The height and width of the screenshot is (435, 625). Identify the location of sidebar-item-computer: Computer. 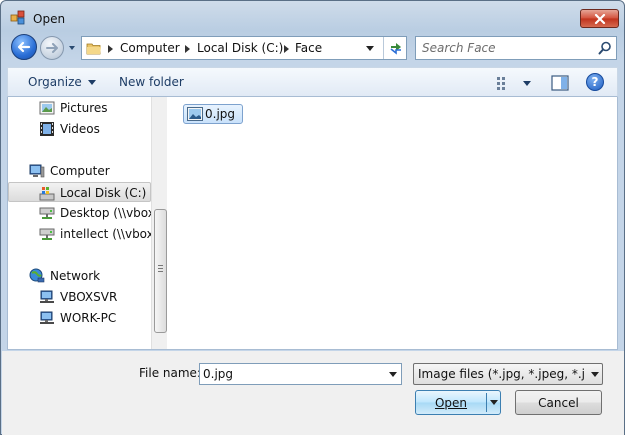
(79, 171).